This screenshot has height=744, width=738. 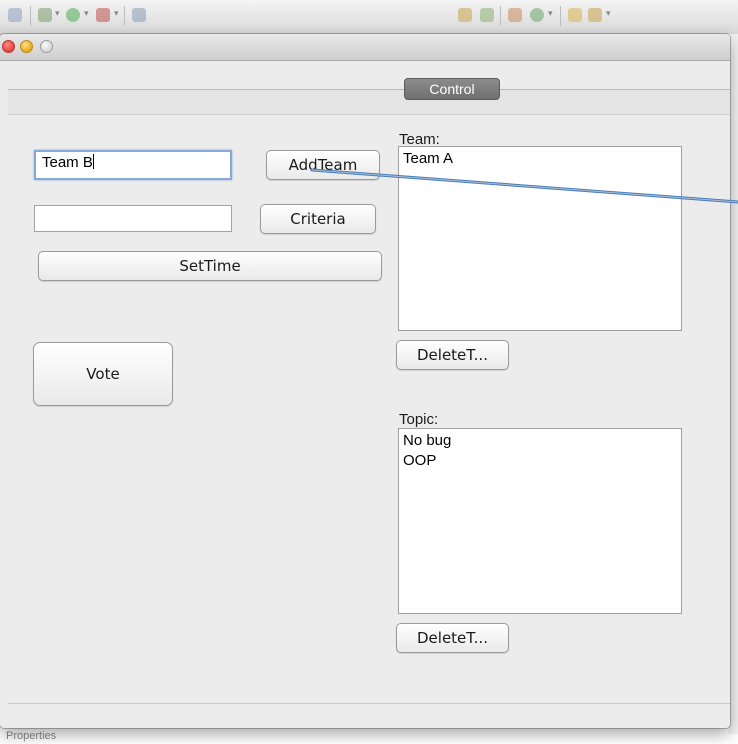 I want to click on background-properties-label: Properties, so click(x=31, y=736).